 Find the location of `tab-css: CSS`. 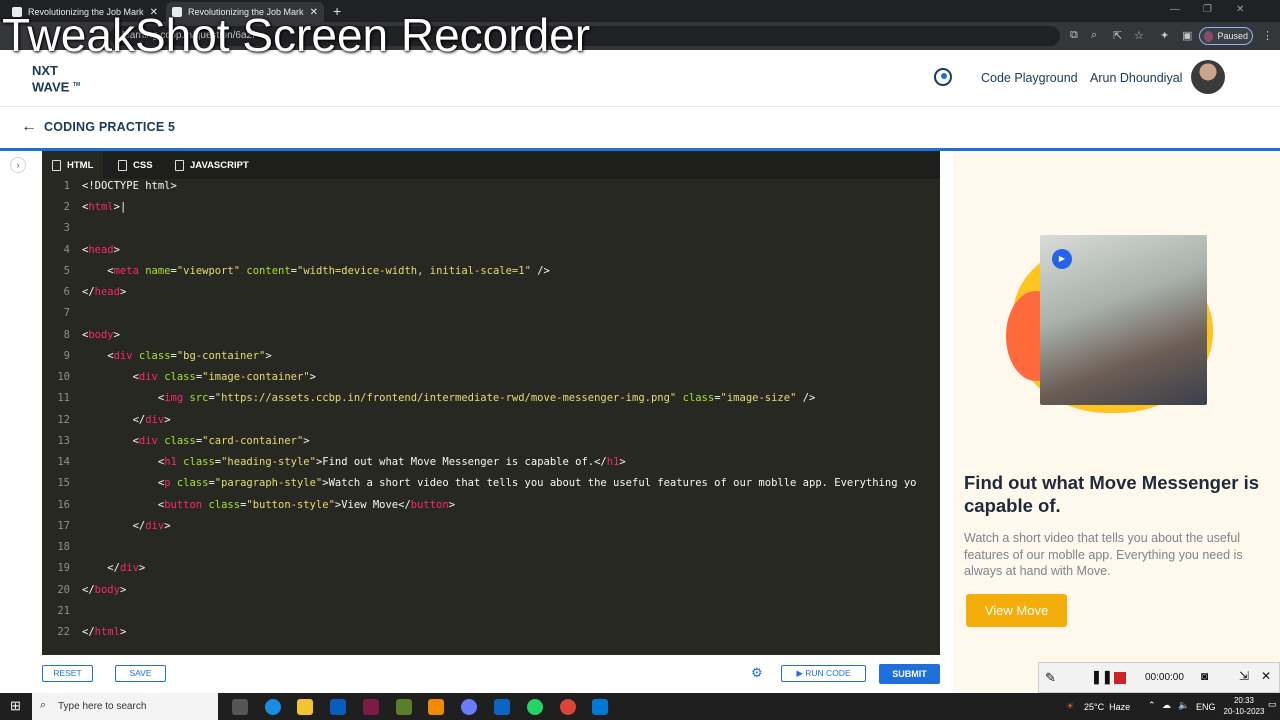

tab-css: CSS is located at coordinates (135, 165).